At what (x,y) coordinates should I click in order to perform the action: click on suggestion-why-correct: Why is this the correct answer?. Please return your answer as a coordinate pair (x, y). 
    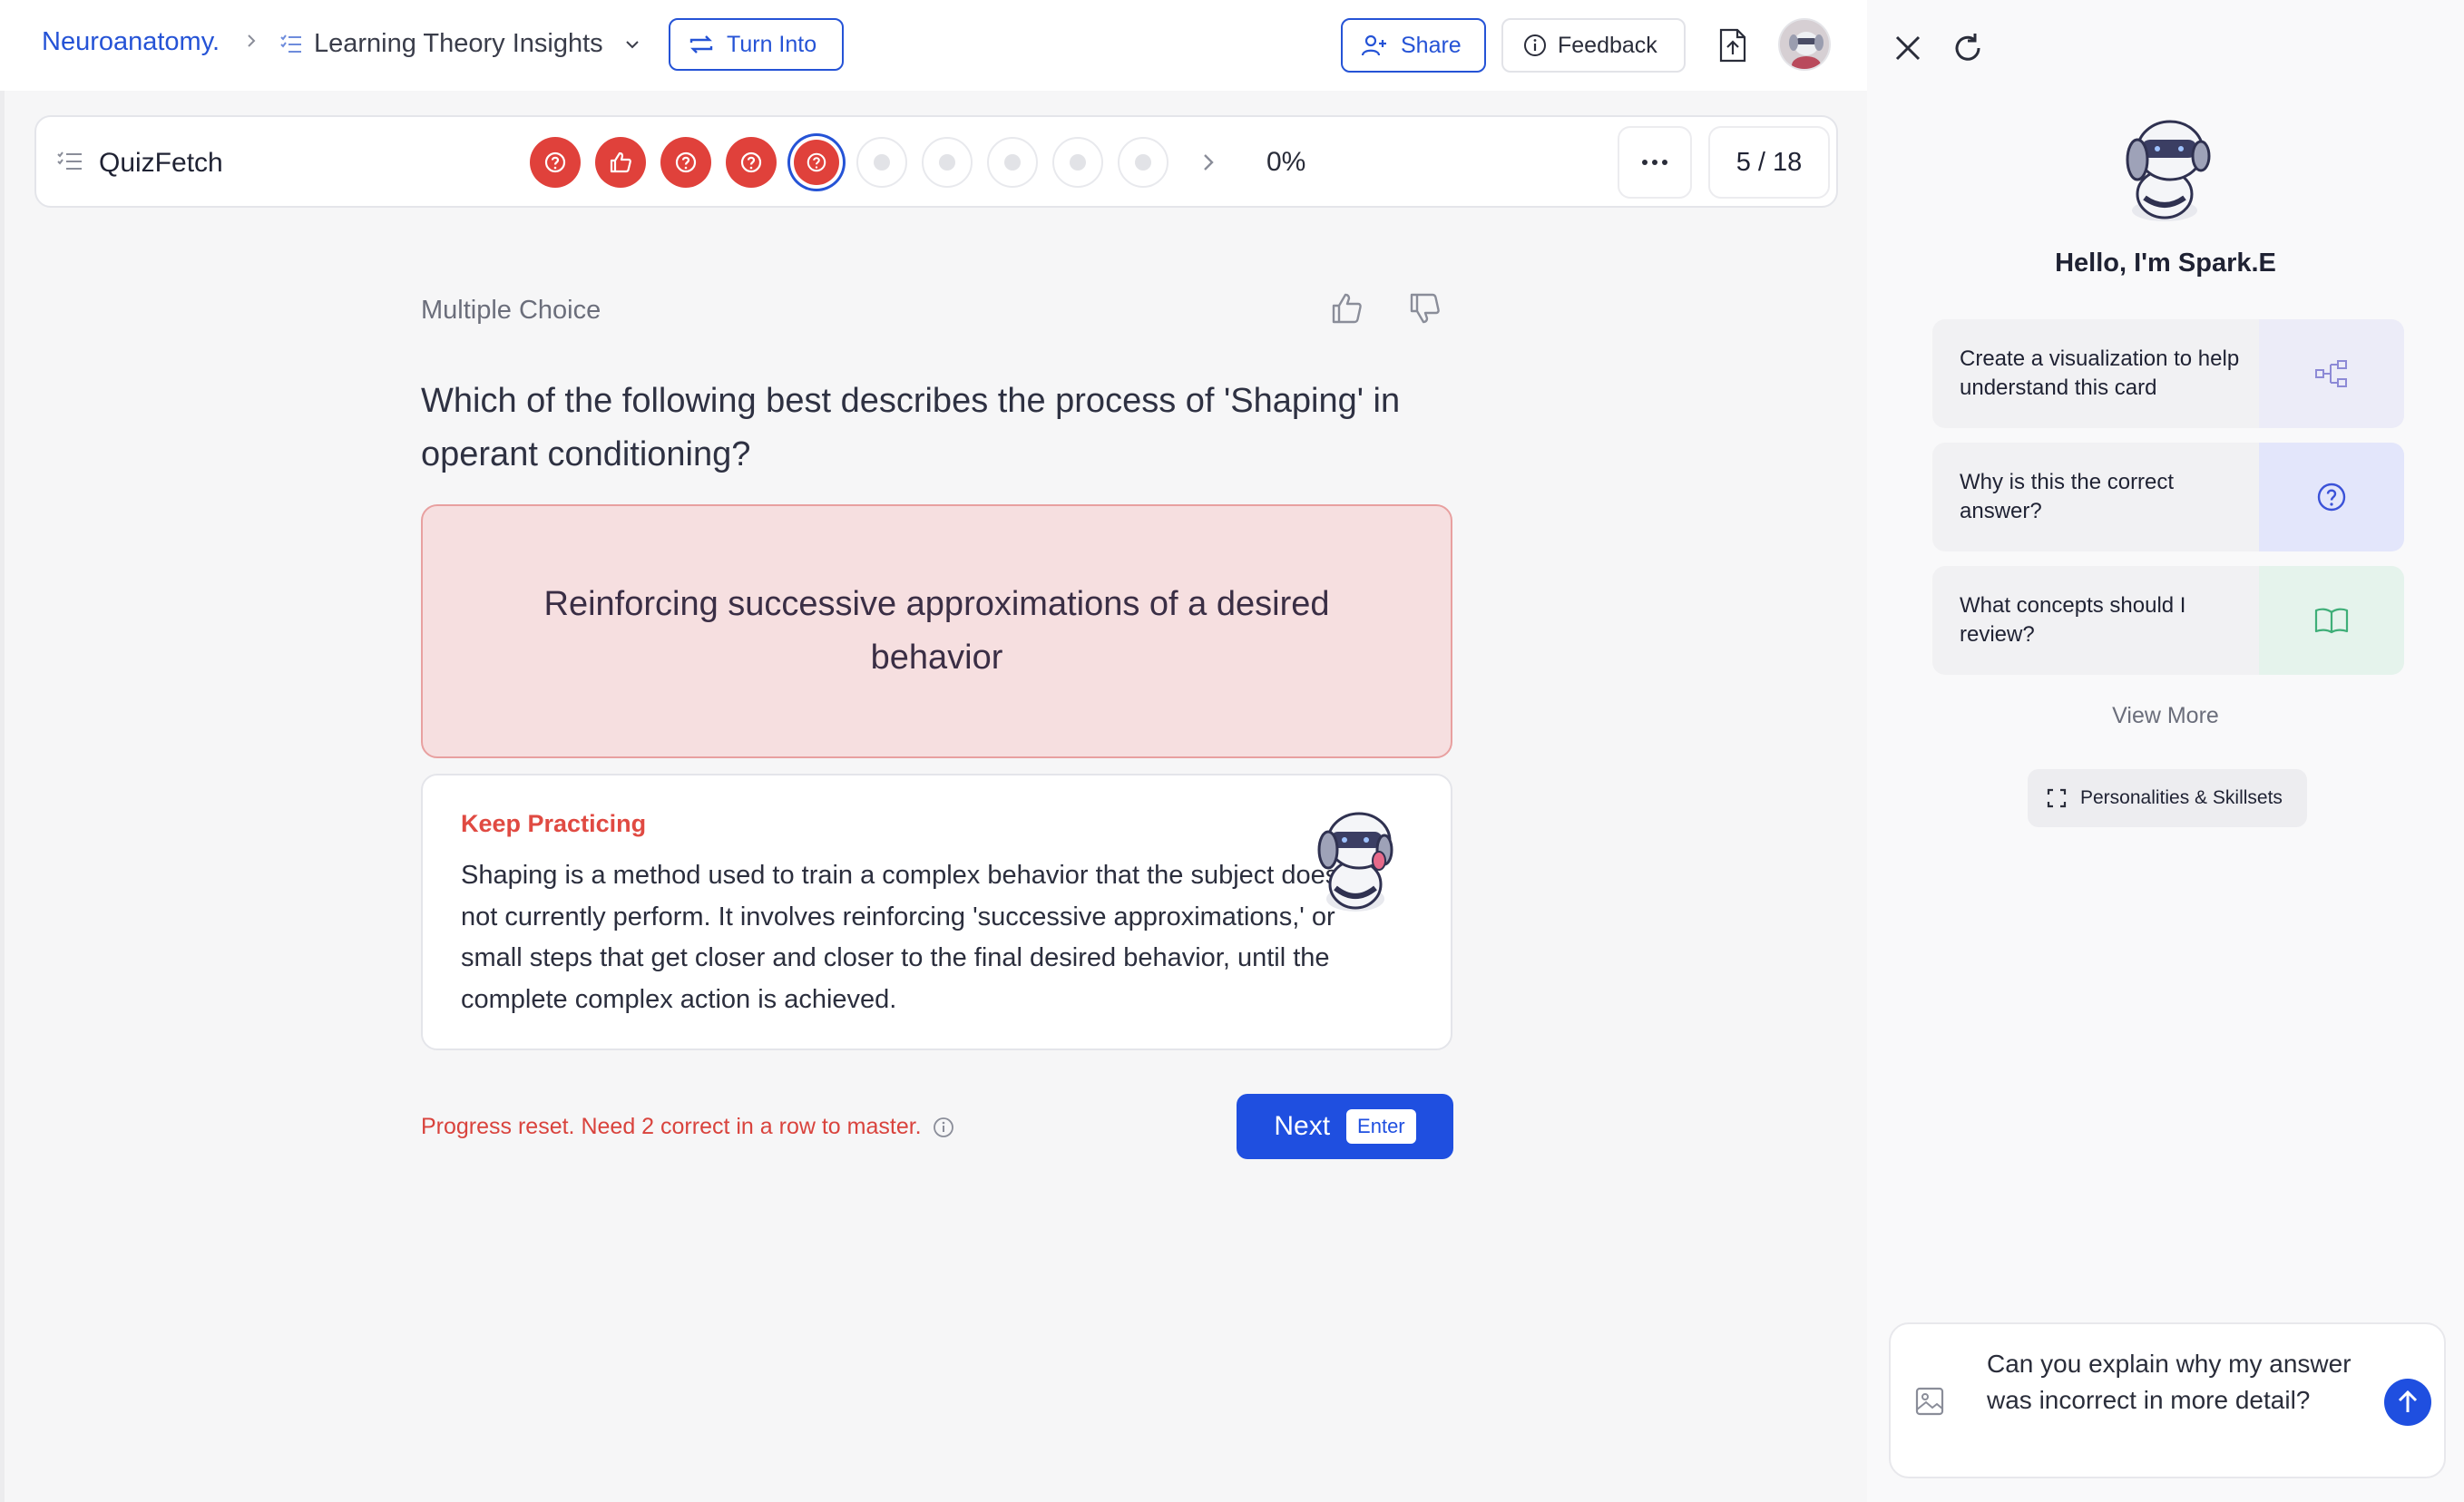
    Looking at the image, I should click on (2168, 497).